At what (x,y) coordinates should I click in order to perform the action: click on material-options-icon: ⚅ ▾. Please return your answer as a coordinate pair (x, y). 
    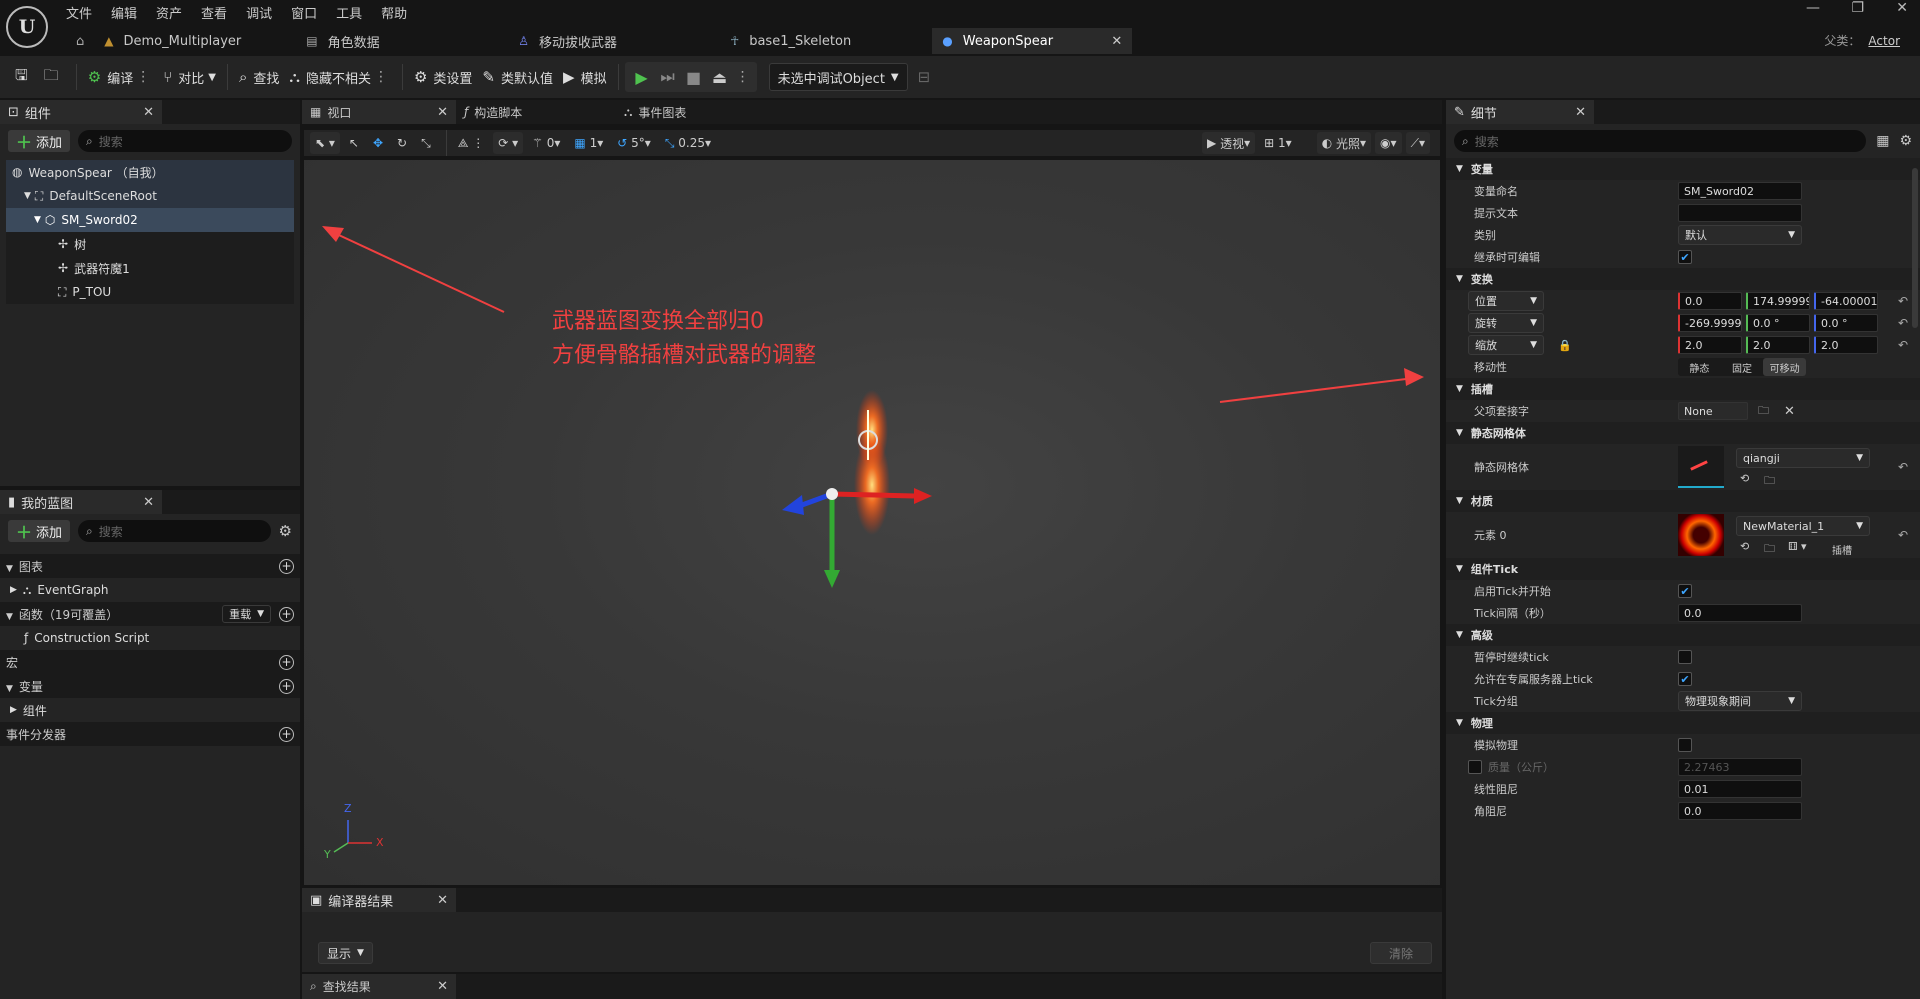
    Looking at the image, I should click on (1797, 546).